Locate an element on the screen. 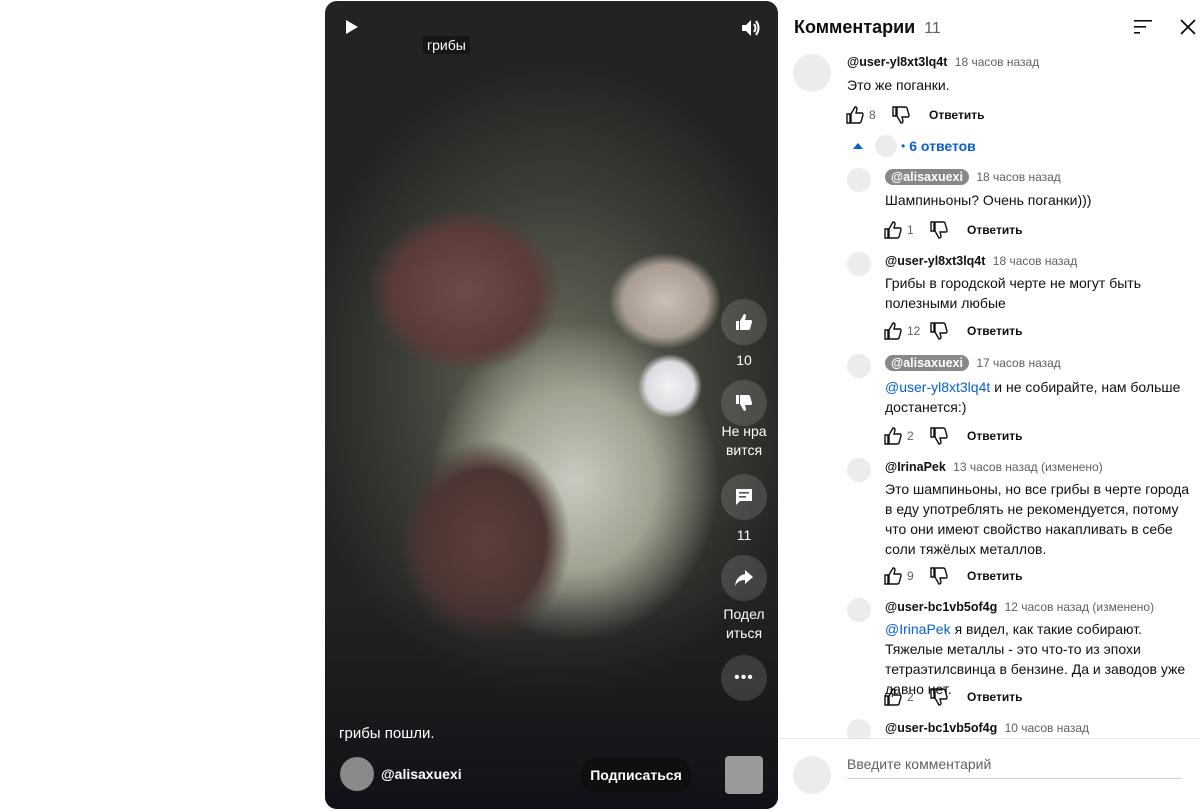  share-button is located at coordinates (744, 578).